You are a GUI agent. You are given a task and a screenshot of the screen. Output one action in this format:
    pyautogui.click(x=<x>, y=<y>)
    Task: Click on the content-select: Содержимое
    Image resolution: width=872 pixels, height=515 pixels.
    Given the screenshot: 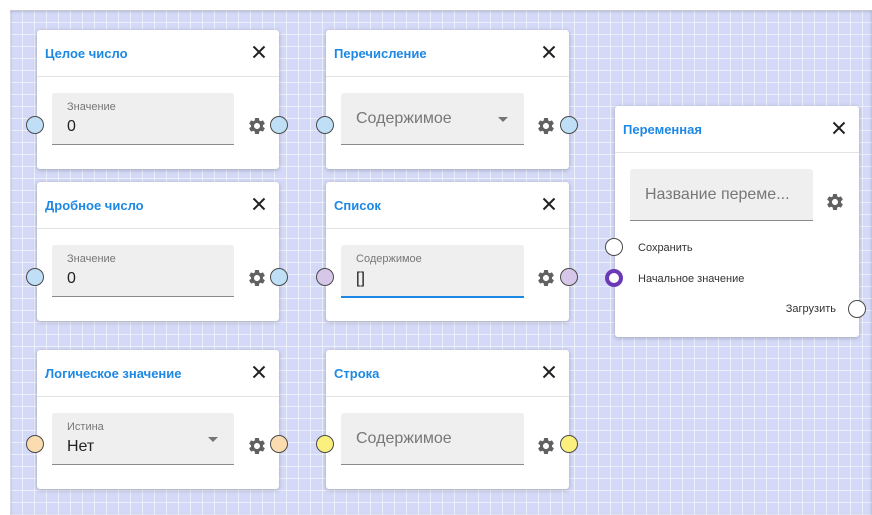 What is the action you would take?
    pyautogui.click(x=432, y=119)
    